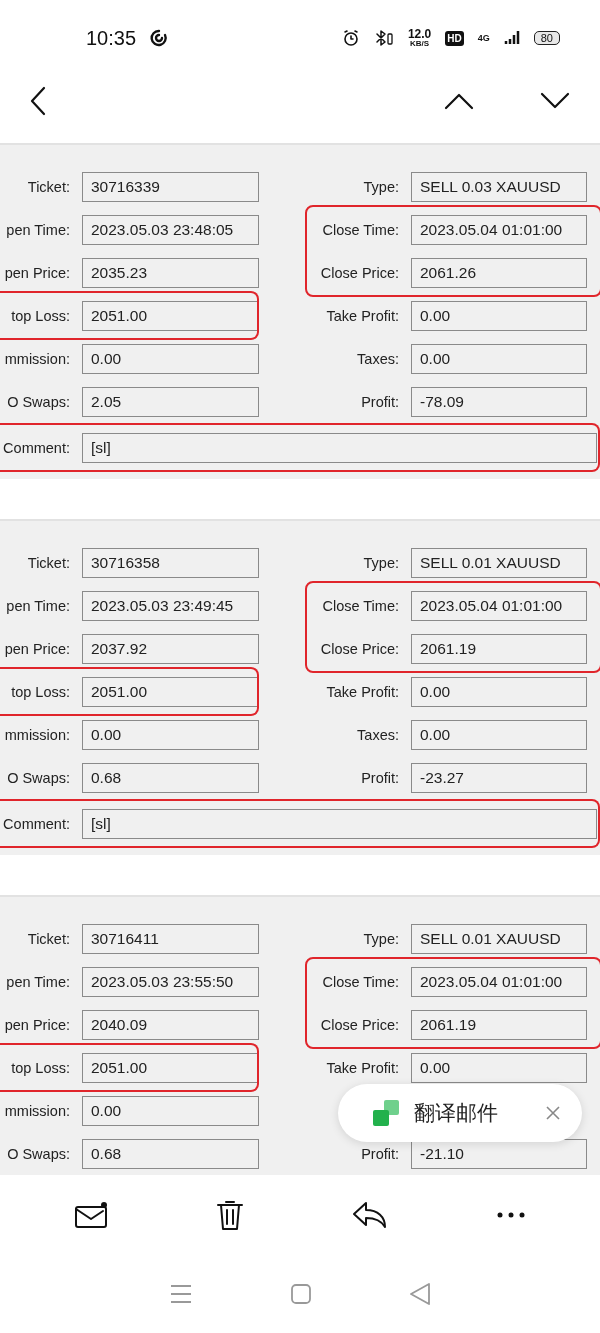 This screenshot has width=600, height=1333. Describe the element at coordinates (170, 938) in the screenshot. I see `value-field: 30716411` at that location.